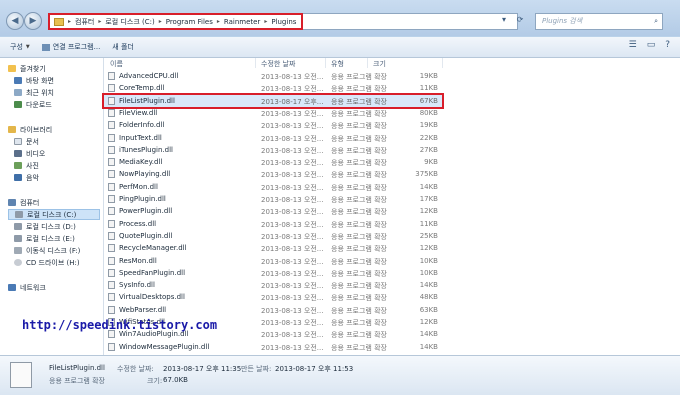  Describe the element at coordinates (428, 112) in the screenshot. I see `file-size: 80KB` at that location.